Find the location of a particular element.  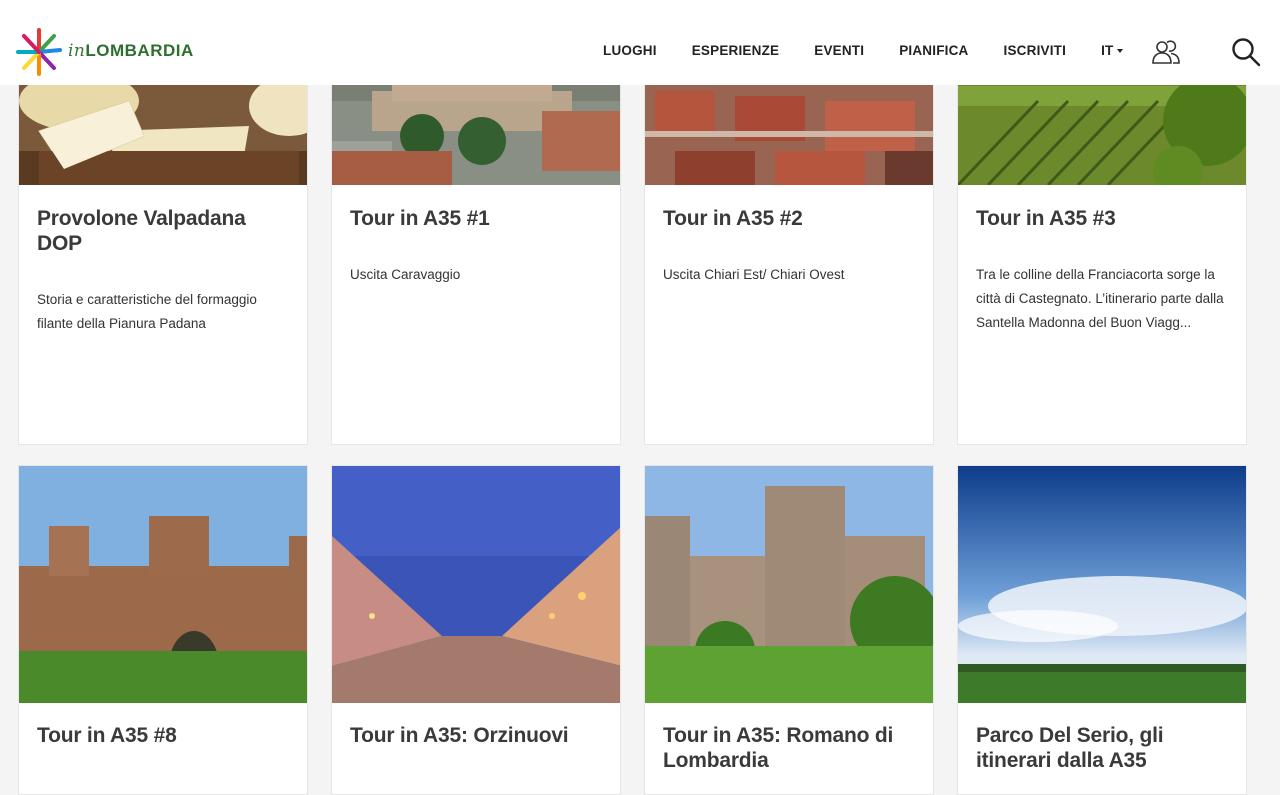

nav-item-pianifica: PIANIFICA is located at coordinates (933, 50).